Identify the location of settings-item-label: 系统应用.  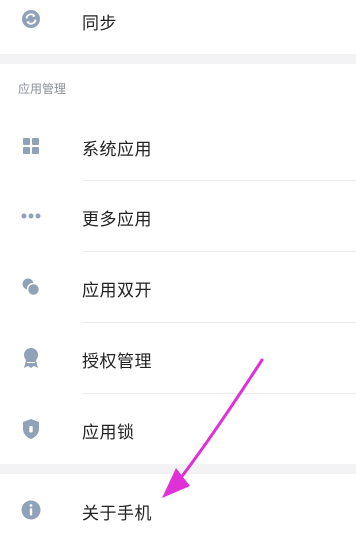
(117, 150).